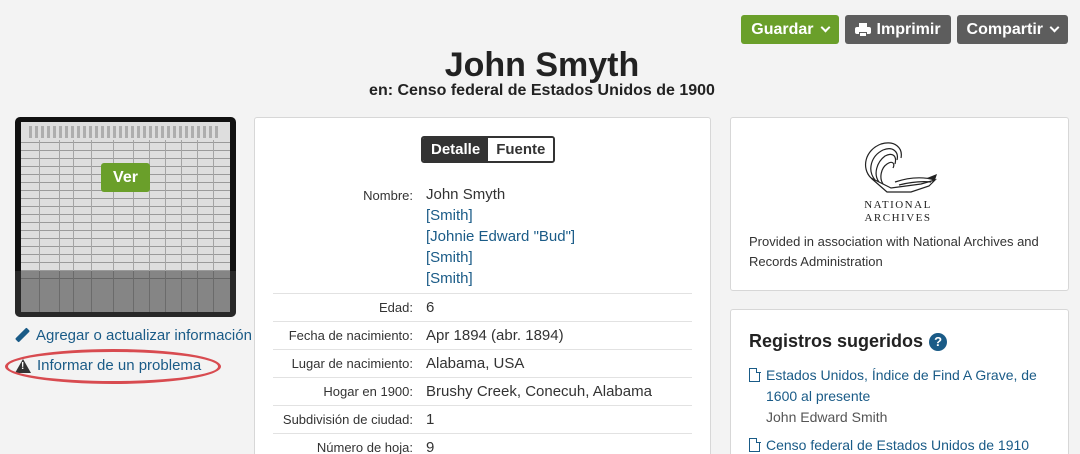 Image resolution: width=1080 pixels, height=454 pixels. What do you see at coordinates (430, 446) in the screenshot?
I see `field-value: 9` at bounding box center [430, 446].